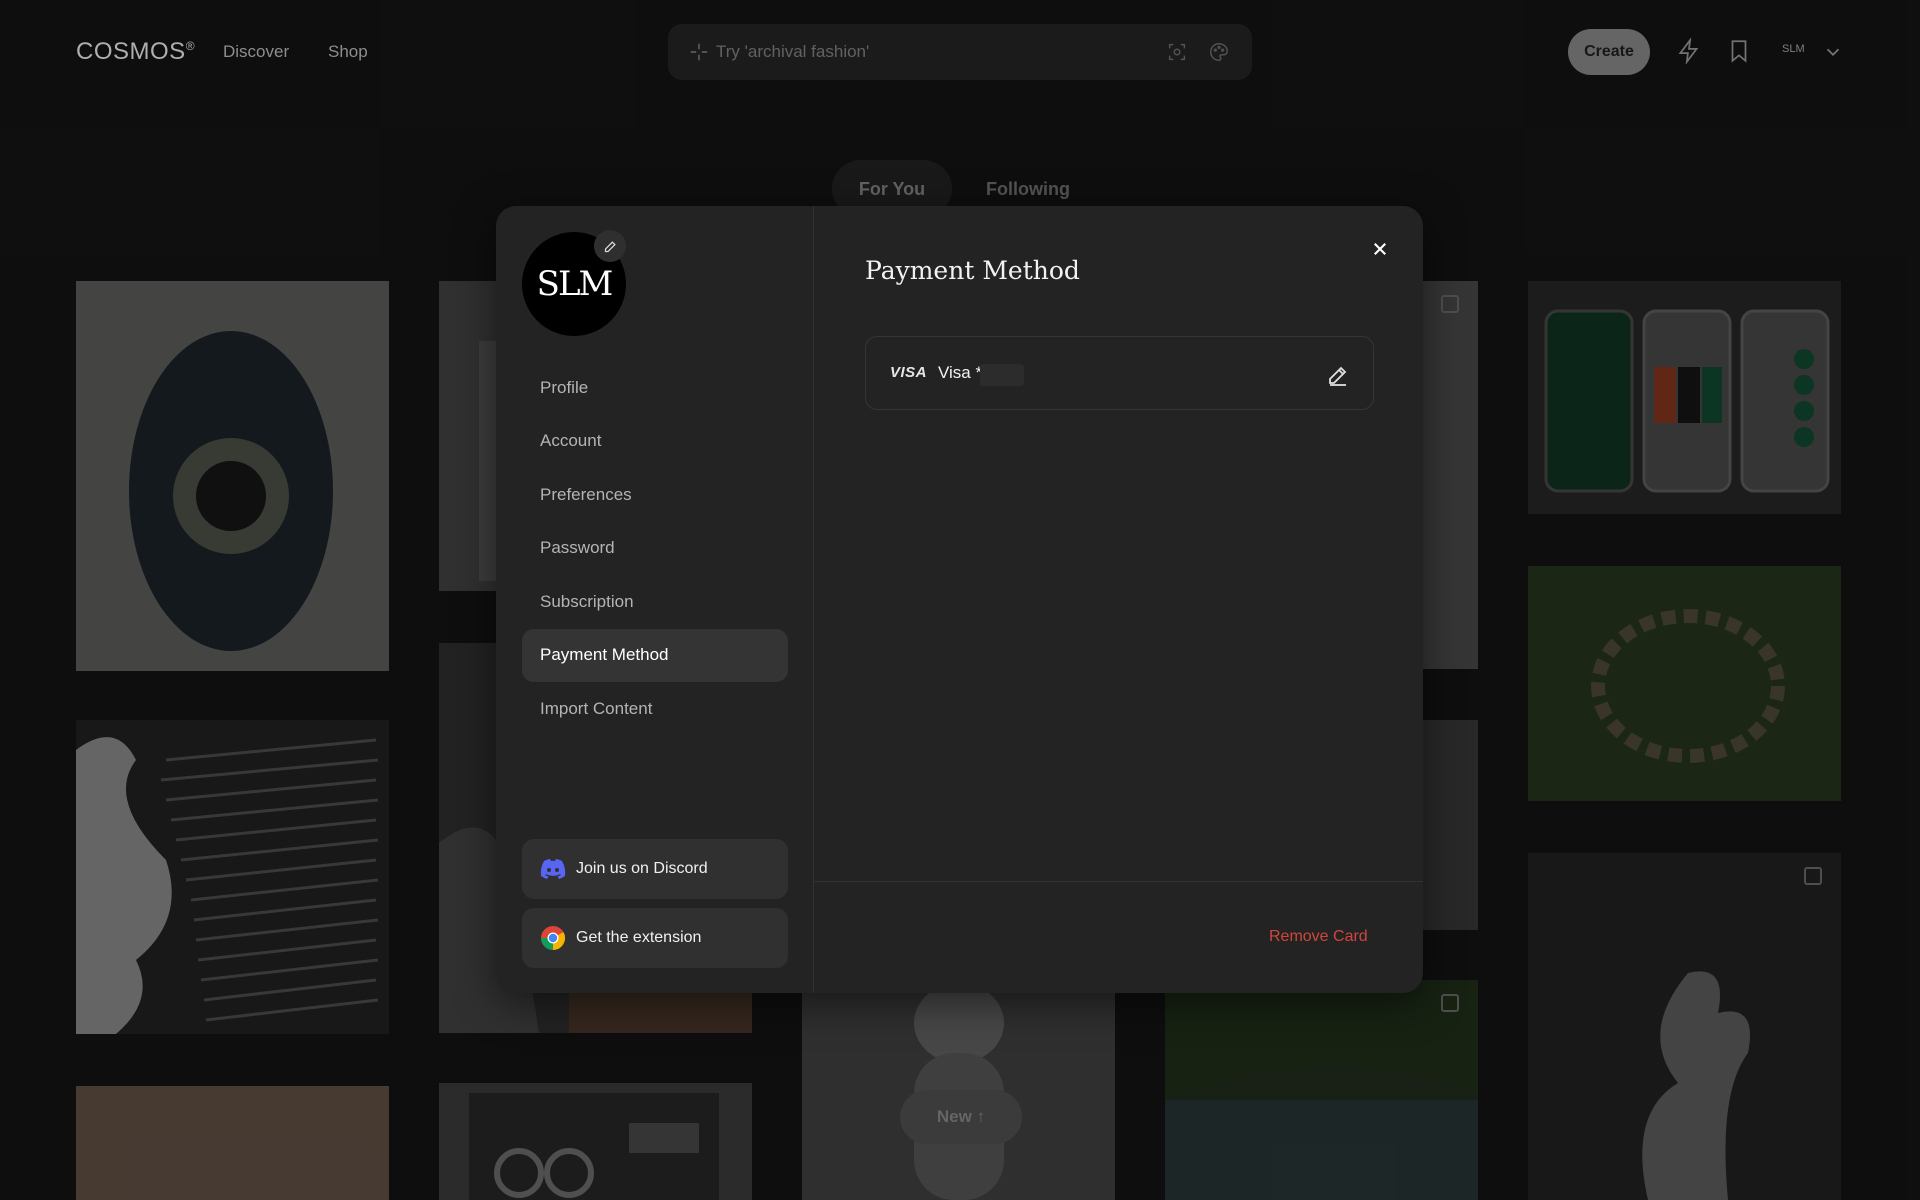 Image resolution: width=1920 pixels, height=1200 pixels. I want to click on menu-item-password: Password, so click(655, 549).